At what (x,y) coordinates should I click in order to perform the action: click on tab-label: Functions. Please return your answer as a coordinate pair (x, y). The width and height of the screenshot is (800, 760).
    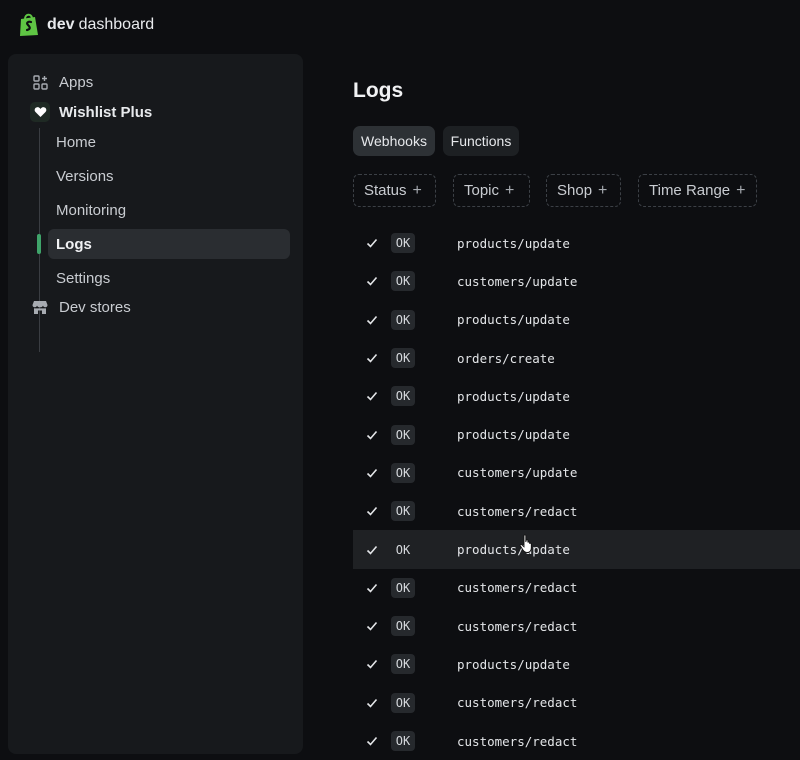
    Looking at the image, I should click on (481, 141).